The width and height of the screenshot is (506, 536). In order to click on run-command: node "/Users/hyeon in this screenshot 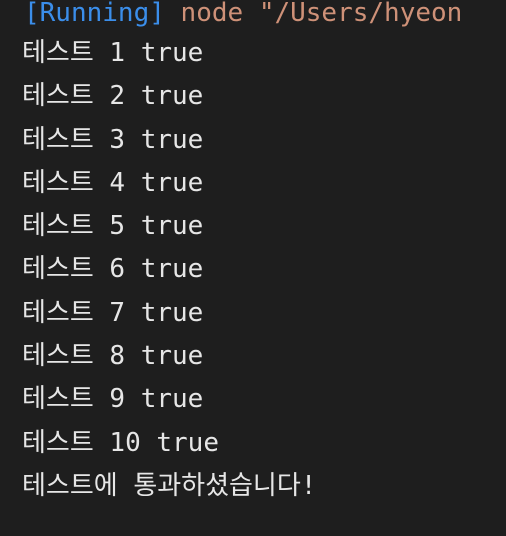, I will do `click(321, 14)`.